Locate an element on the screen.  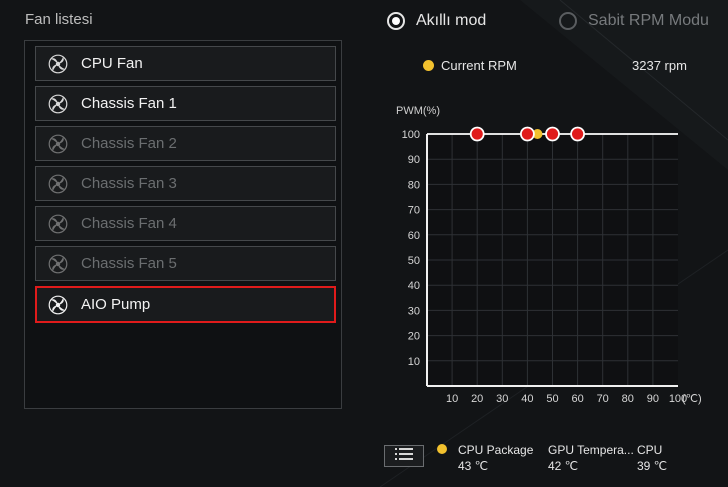
x-tick-label: 70 is located at coordinates (603, 399).